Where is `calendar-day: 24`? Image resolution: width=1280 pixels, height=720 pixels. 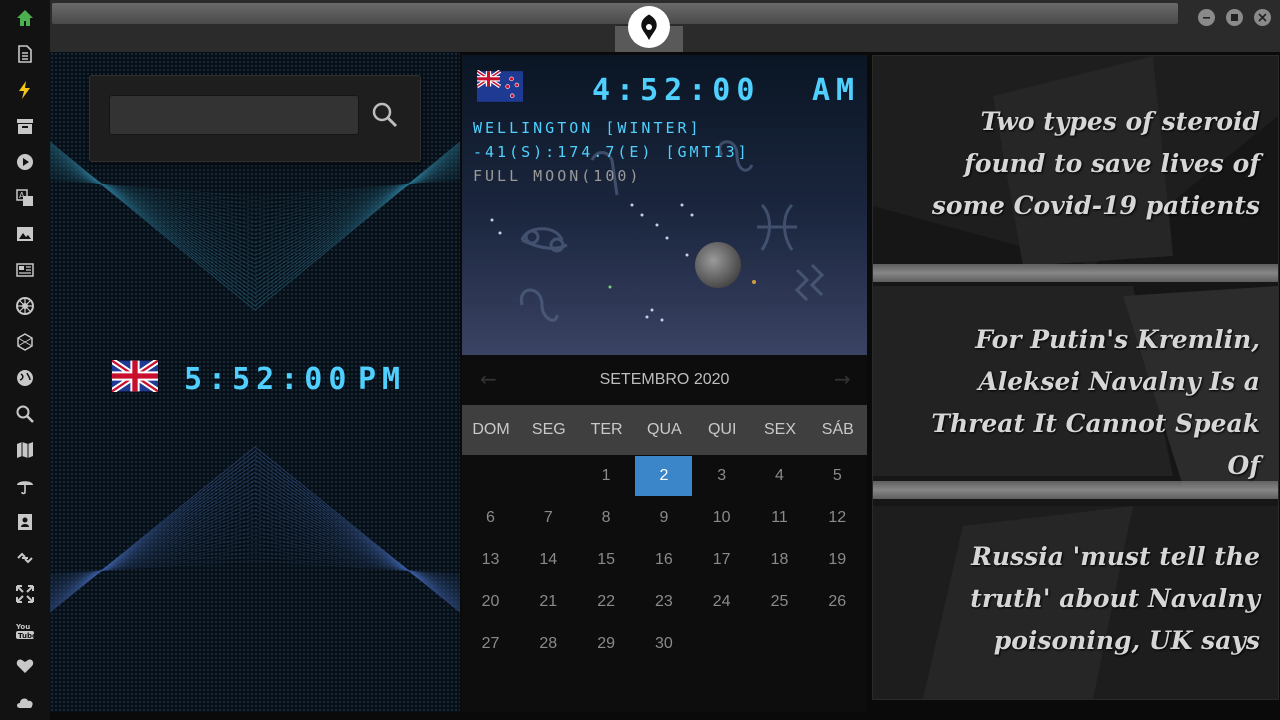
calendar-day: 24 is located at coordinates (721, 602).